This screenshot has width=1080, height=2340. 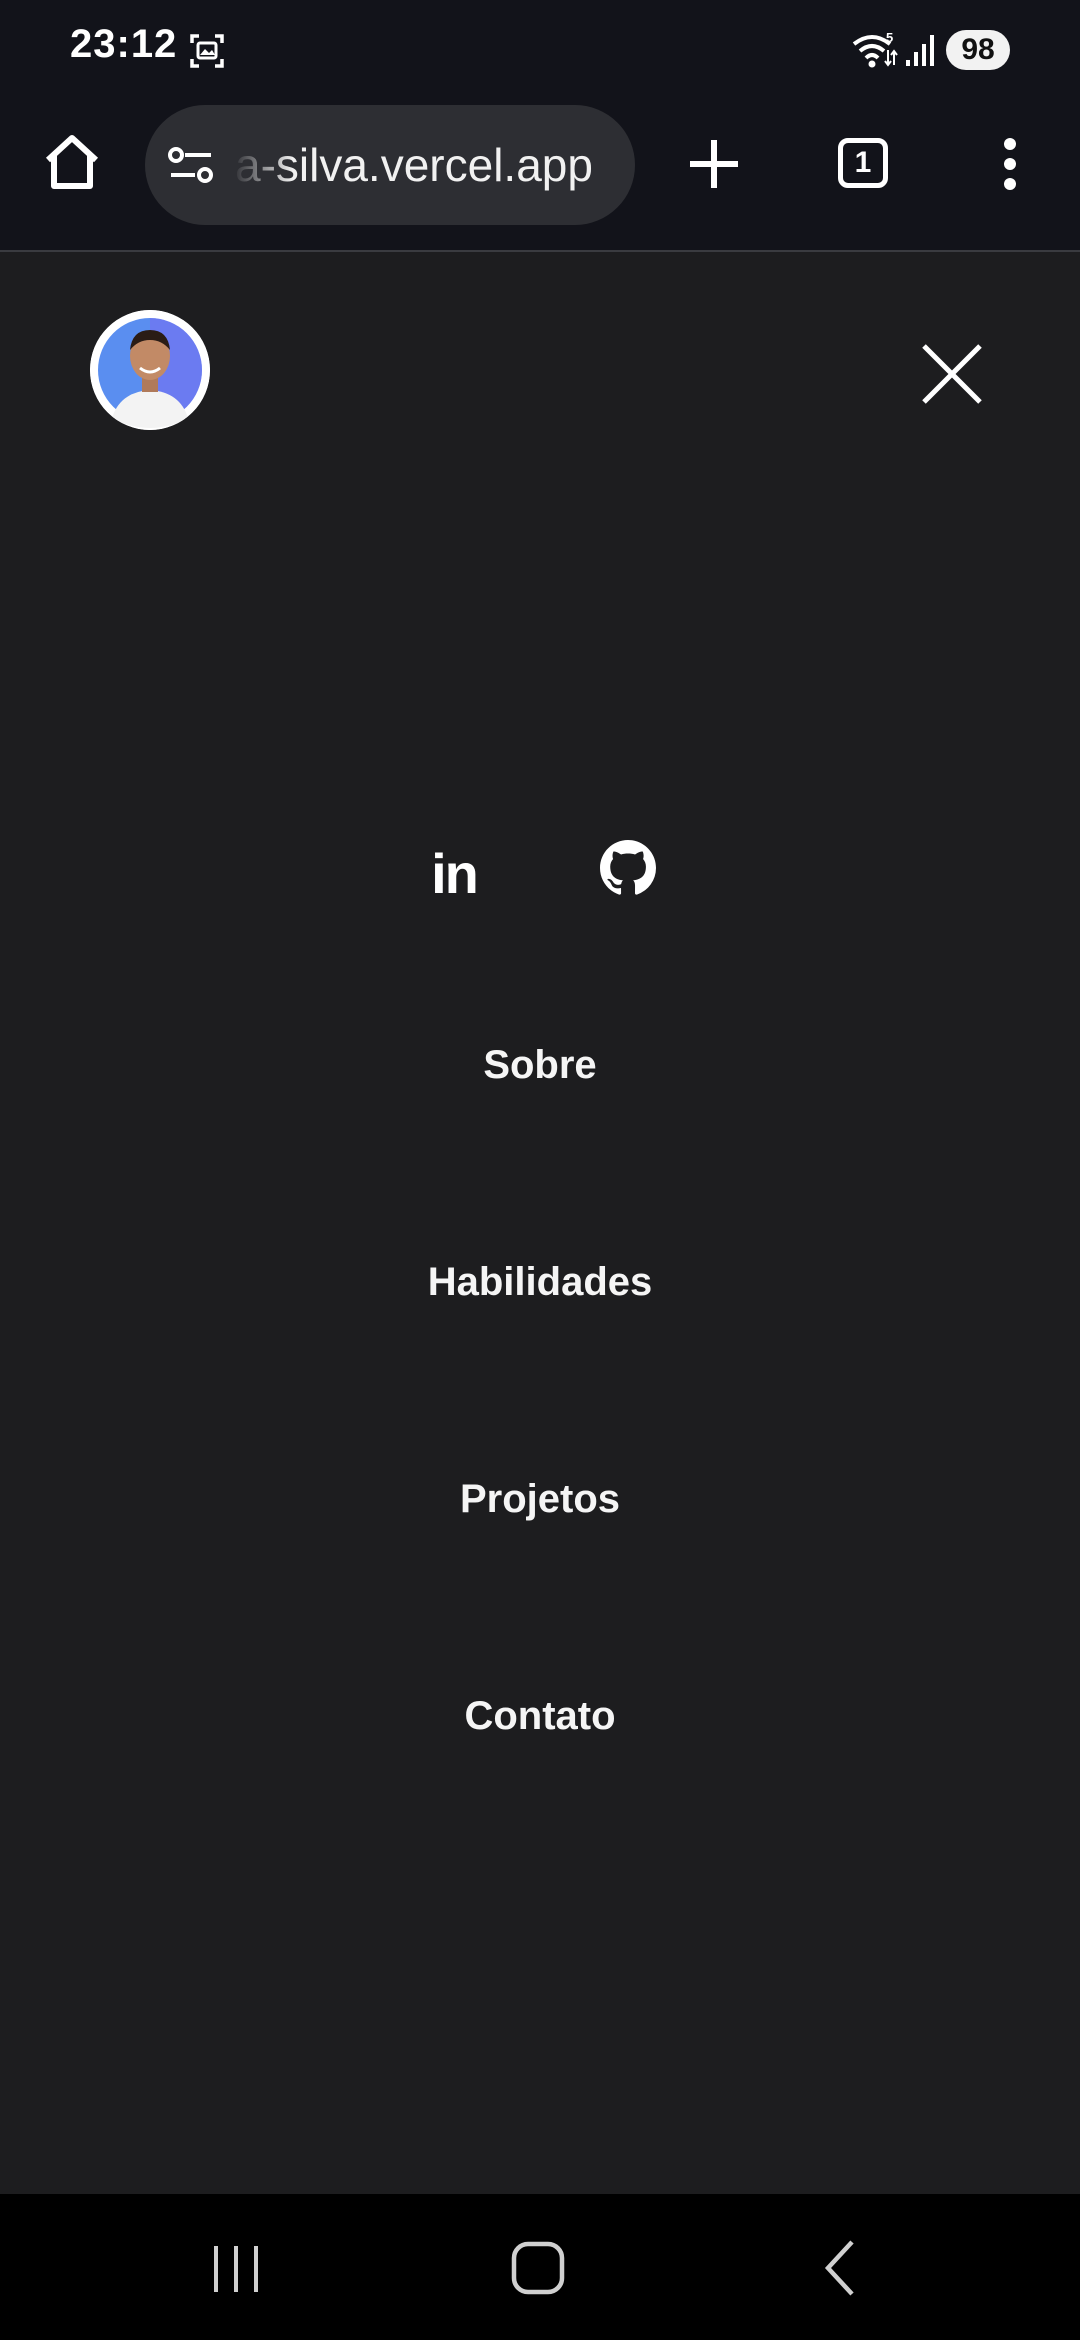 What do you see at coordinates (628, 868) in the screenshot?
I see `github-icon` at bounding box center [628, 868].